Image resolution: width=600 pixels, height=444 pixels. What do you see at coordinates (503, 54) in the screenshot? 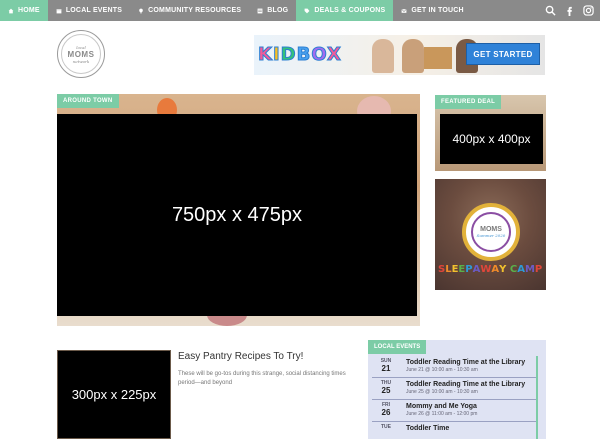
I see `get-started-button: GET STARTED` at bounding box center [503, 54].